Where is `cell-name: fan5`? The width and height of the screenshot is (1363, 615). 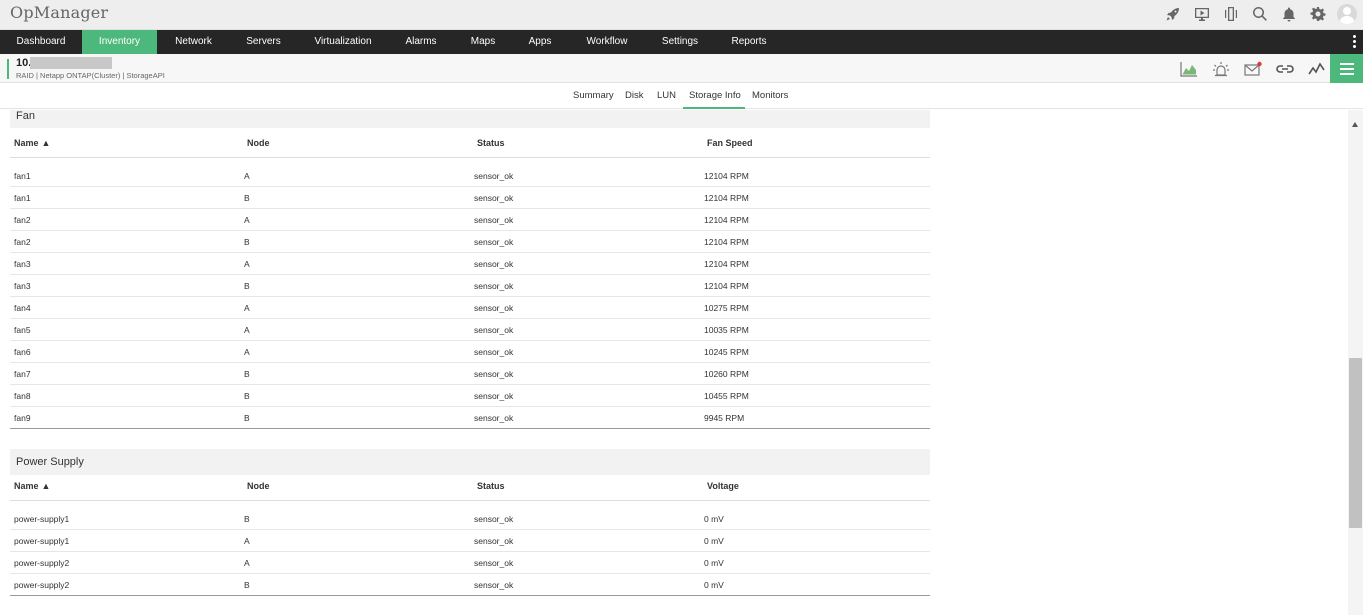
cell-name: fan5 is located at coordinates (22, 330).